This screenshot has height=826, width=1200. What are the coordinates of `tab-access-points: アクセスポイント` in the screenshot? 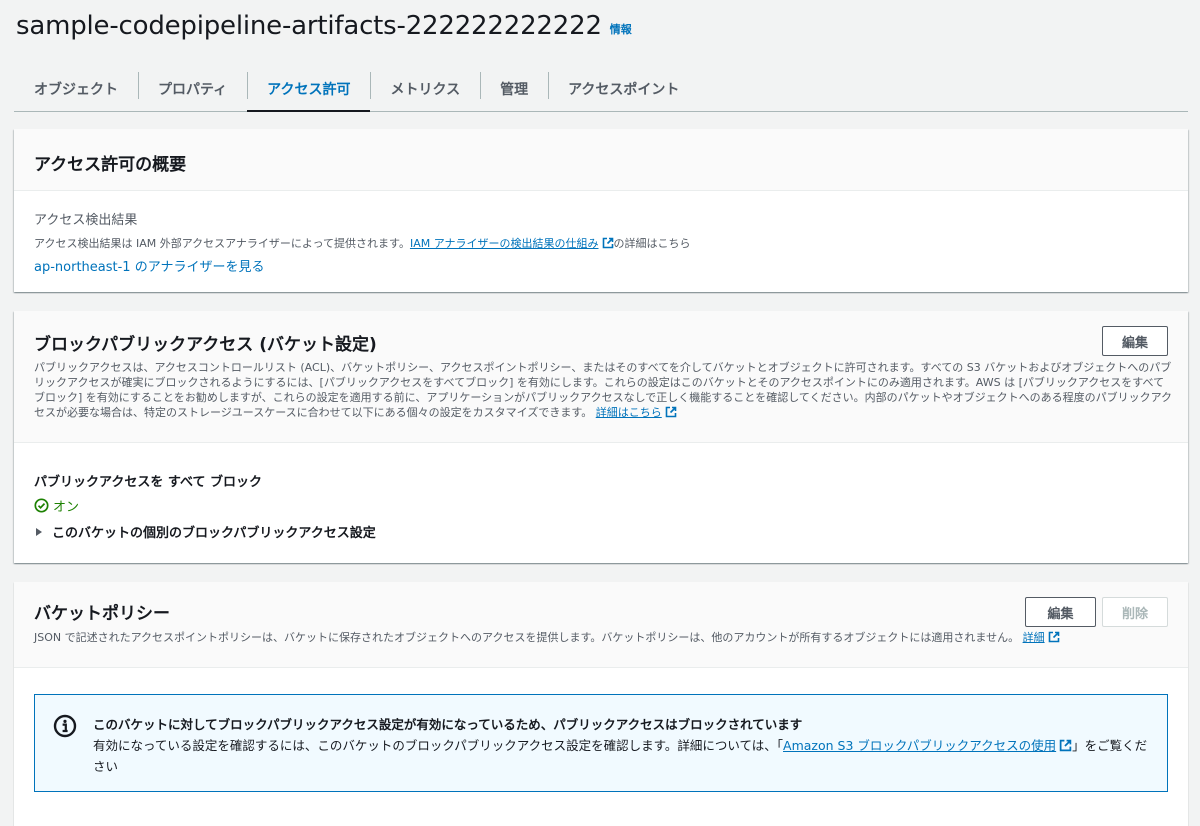 It's located at (623, 88).